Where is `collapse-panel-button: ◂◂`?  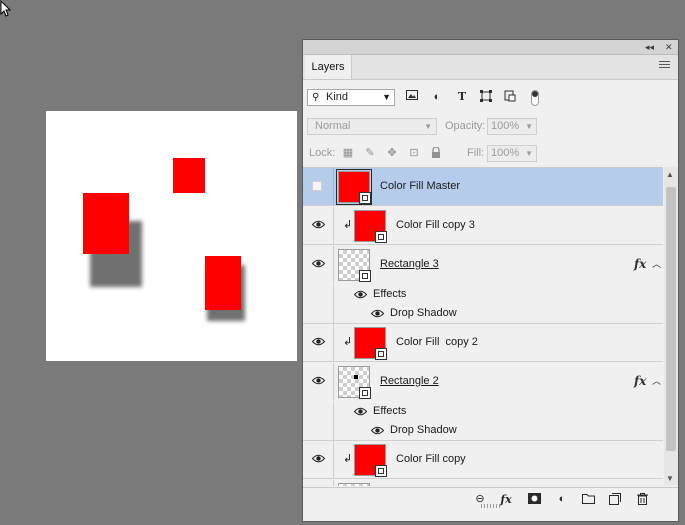
collapse-panel-button: ◂◂ is located at coordinates (649, 47).